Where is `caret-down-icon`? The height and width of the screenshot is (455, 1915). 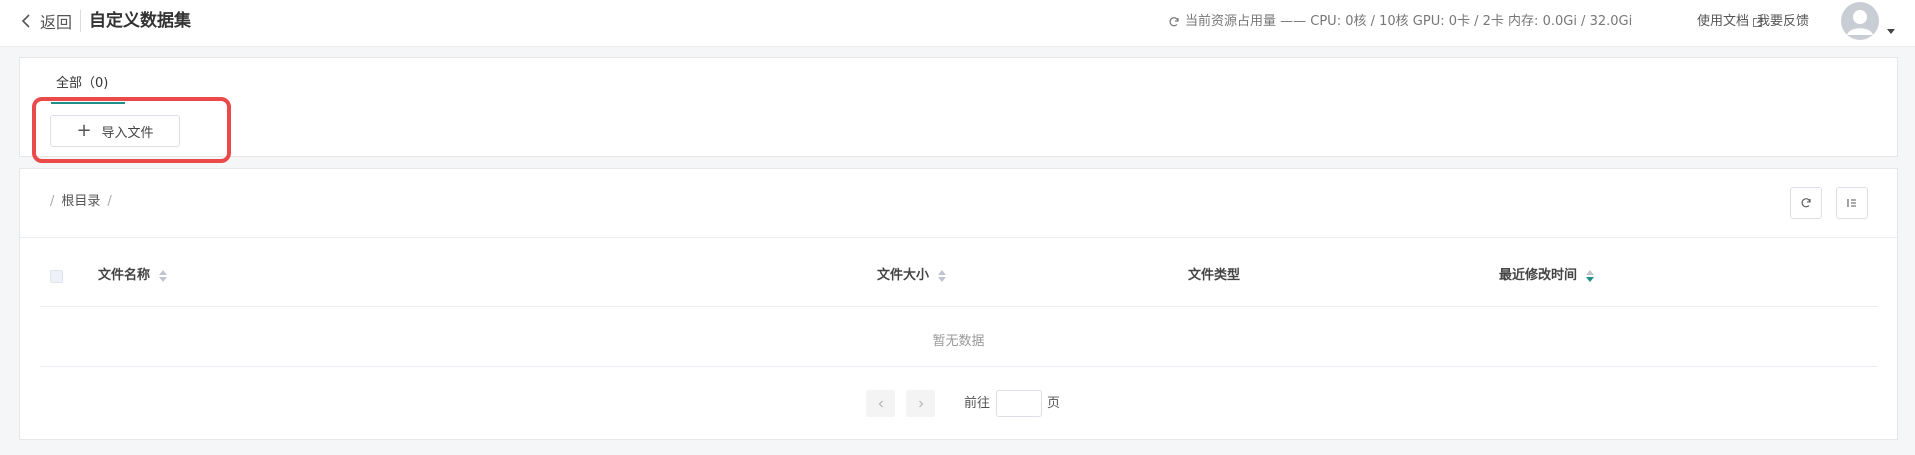
caret-down-icon is located at coordinates (1891, 31).